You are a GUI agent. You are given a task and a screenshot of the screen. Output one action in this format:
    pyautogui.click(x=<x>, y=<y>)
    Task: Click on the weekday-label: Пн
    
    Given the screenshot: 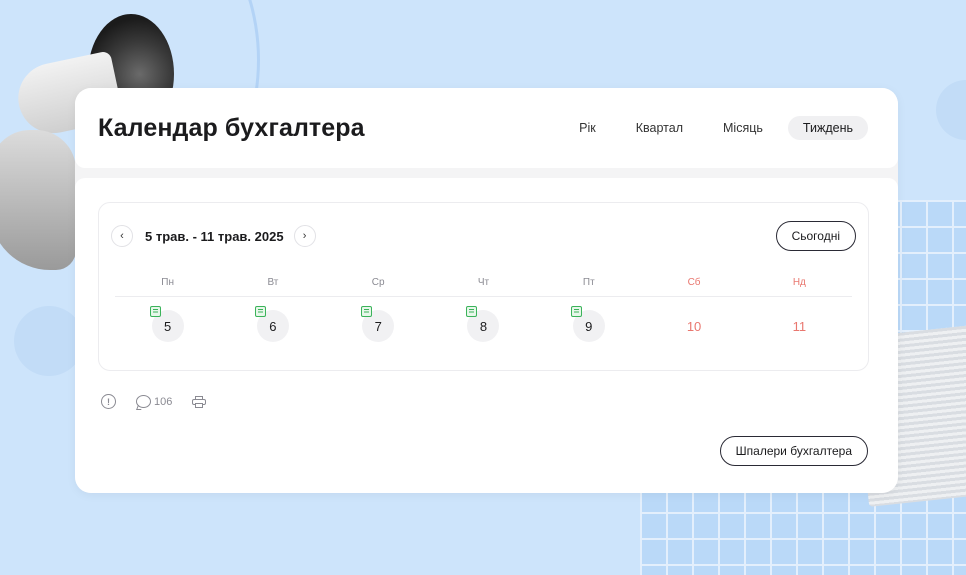 What is the action you would take?
    pyautogui.click(x=167, y=282)
    